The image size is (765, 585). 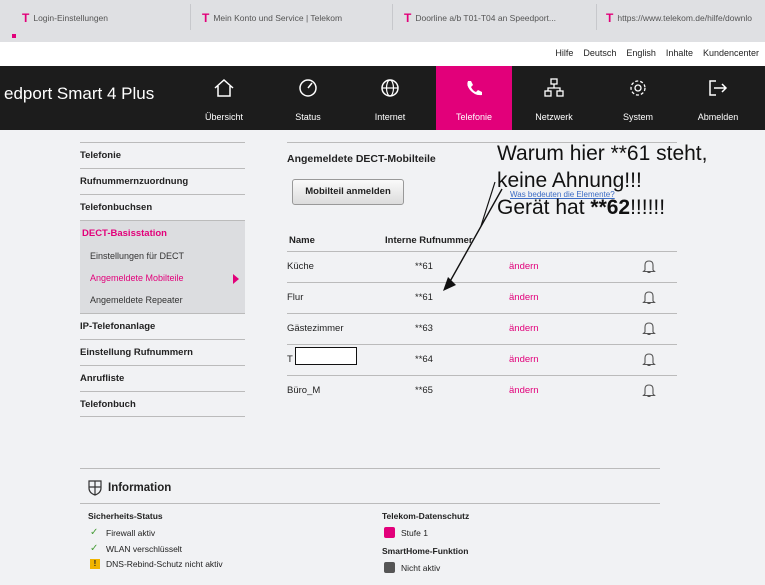 I want to click on annotation-line-1: Warum hier **61 steht,, so click(x=602, y=153).